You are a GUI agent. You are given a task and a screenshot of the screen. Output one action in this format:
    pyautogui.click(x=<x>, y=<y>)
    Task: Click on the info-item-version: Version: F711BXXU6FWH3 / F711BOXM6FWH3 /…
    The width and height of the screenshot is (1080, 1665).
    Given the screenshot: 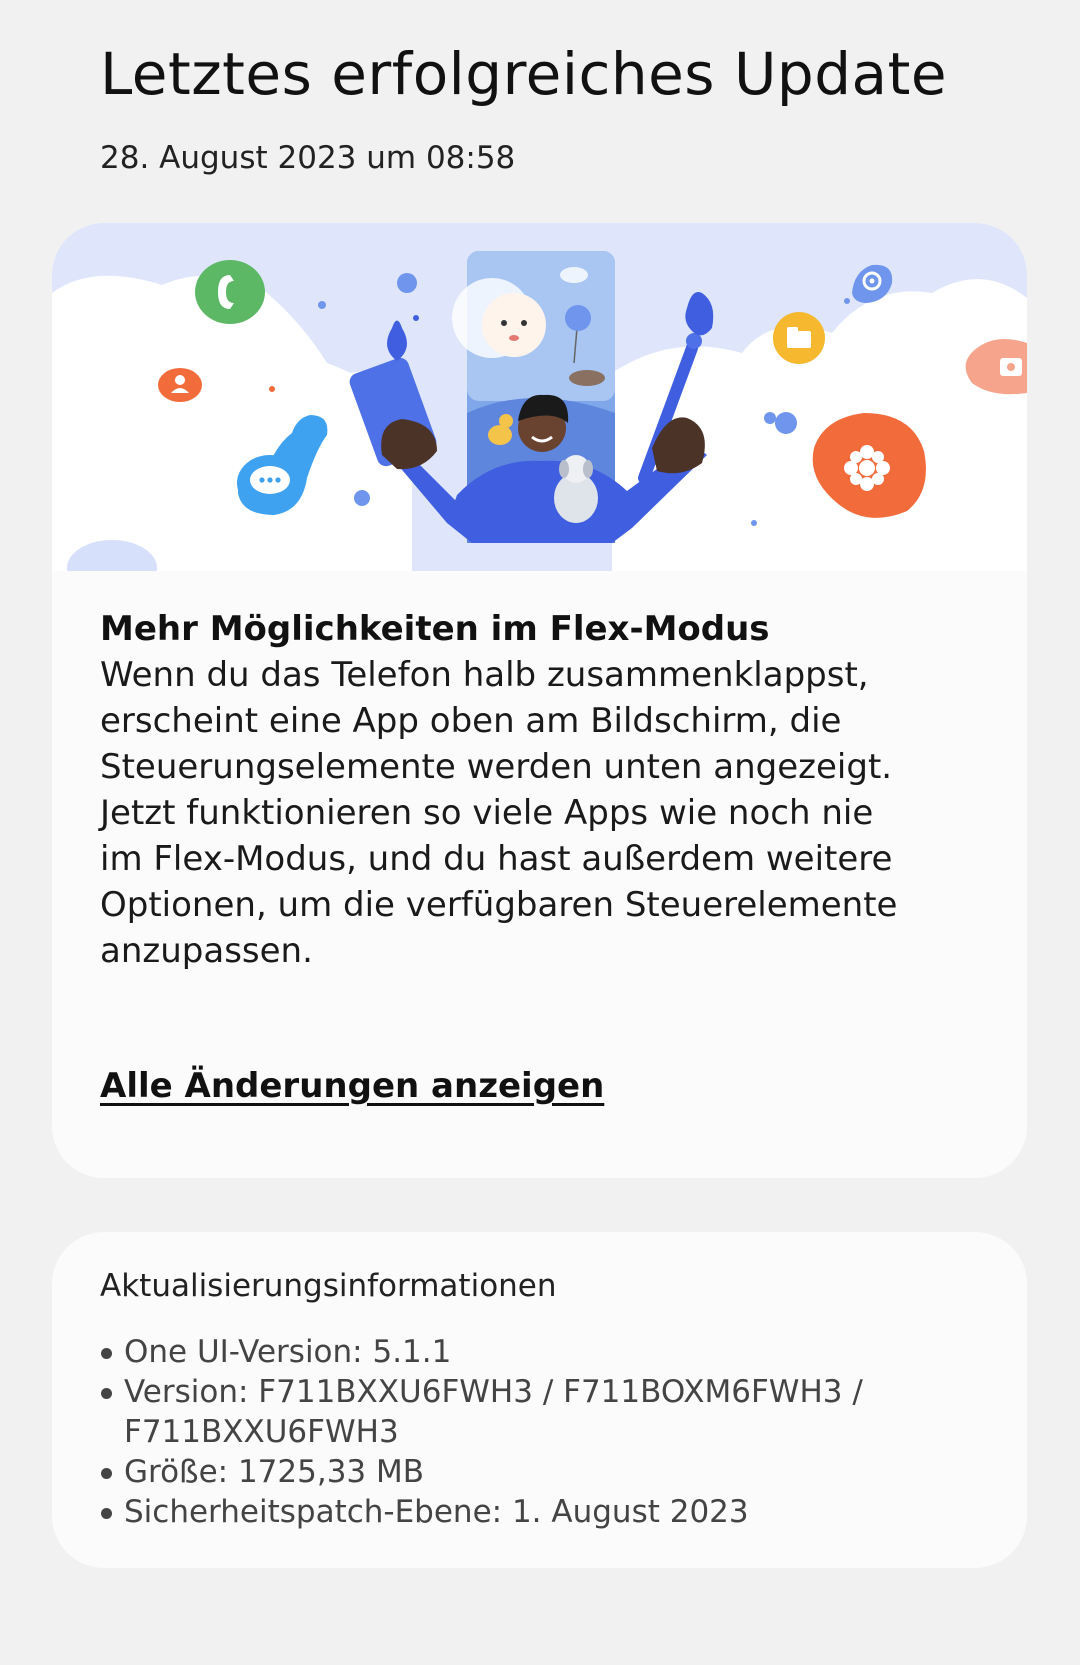 What is the action you would take?
    pyautogui.click(x=540, y=1412)
    